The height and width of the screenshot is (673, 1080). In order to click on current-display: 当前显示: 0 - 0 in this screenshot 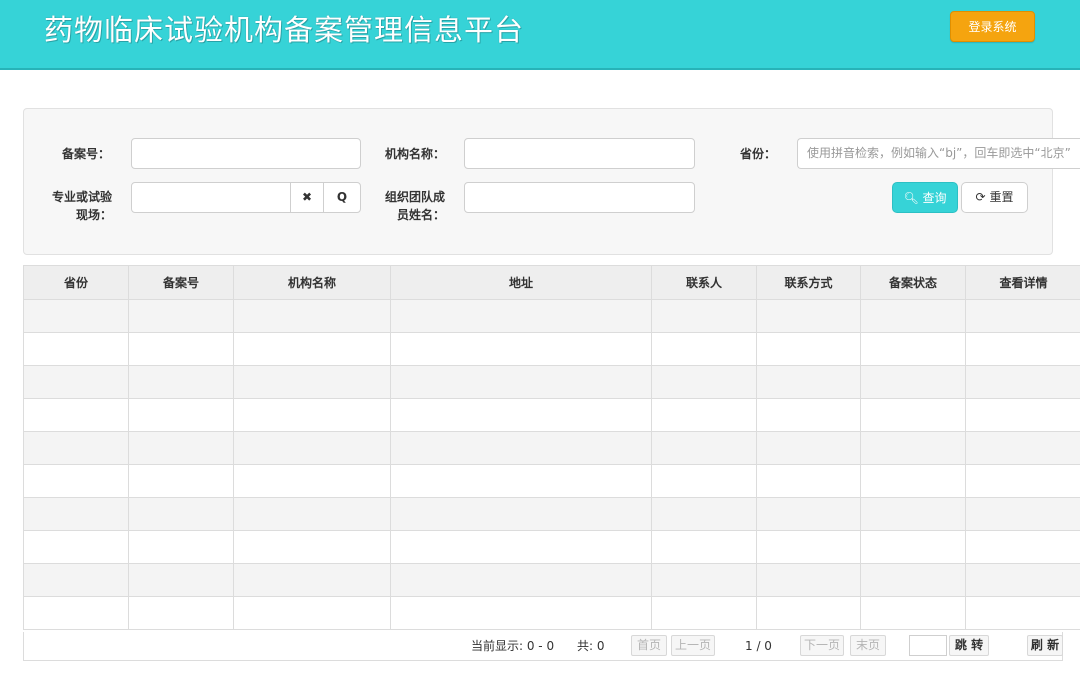, I will do `click(513, 646)`.